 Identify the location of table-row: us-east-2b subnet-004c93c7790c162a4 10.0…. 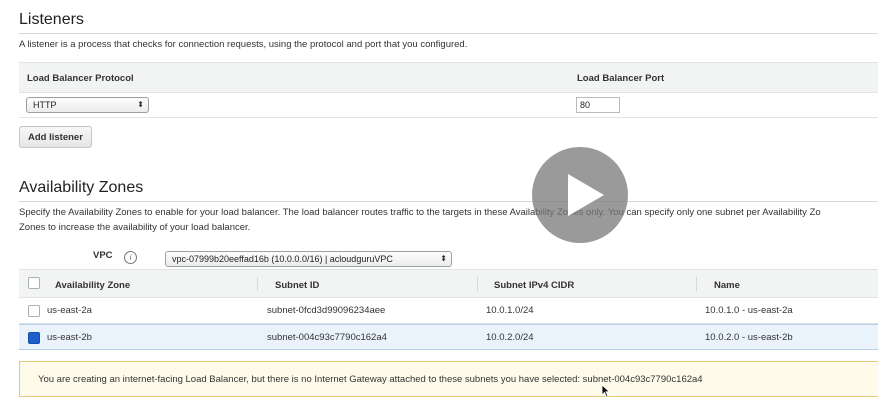
(448, 337).